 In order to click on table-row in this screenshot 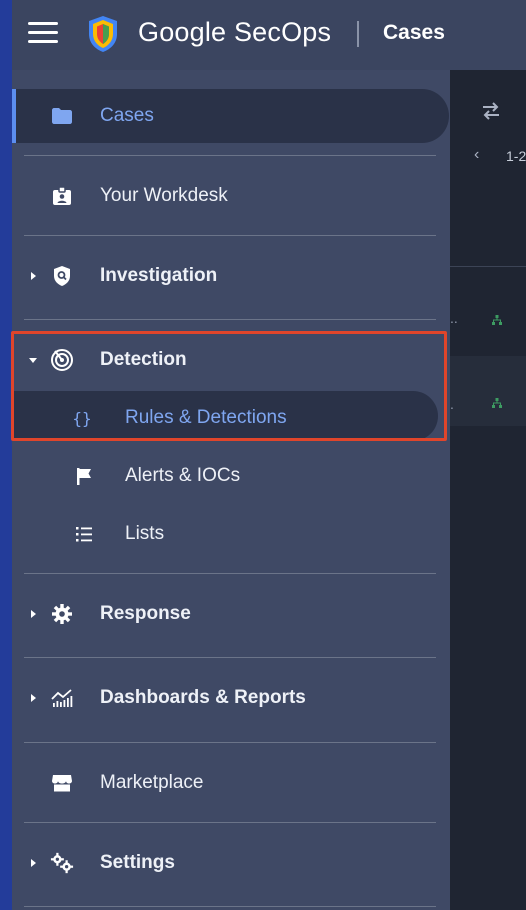, I will do `click(488, 391)`.